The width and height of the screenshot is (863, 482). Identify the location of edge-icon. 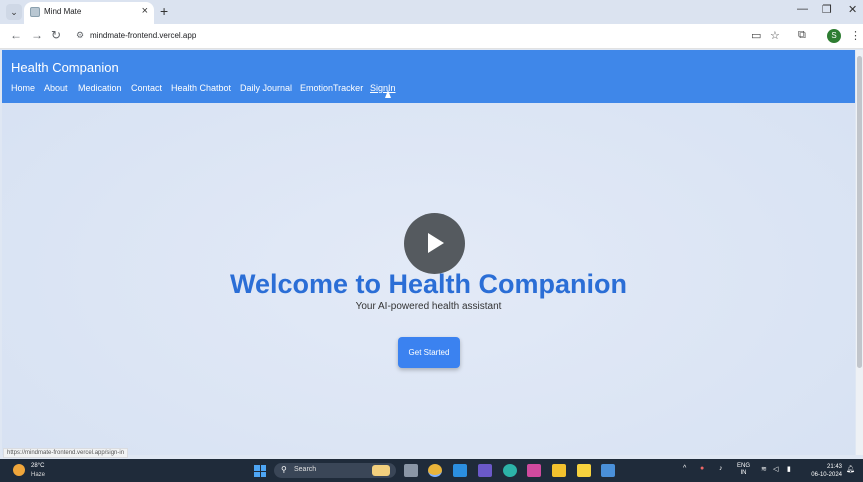
(510, 470).